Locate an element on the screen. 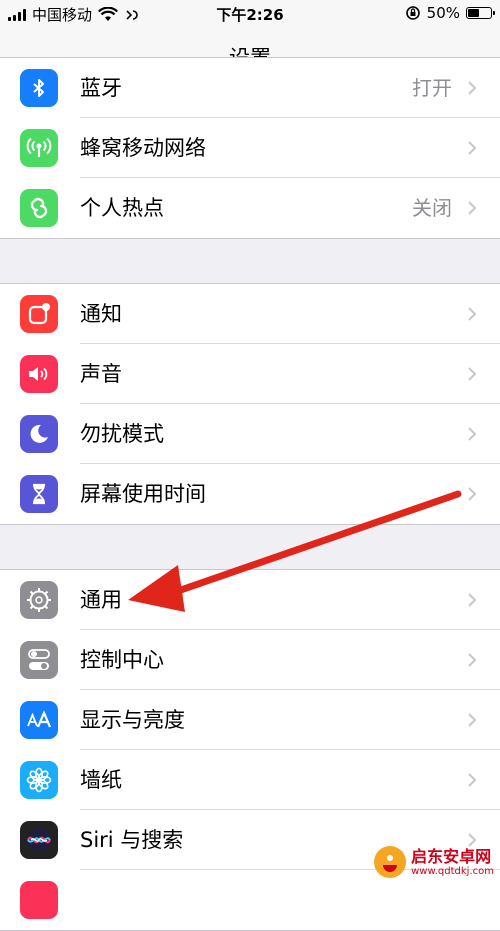 Image resolution: width=500 pixels, height=931 pixels. watermark: 启东安卓网 www.qdtdkj.com is located at coordinates (433, 862).